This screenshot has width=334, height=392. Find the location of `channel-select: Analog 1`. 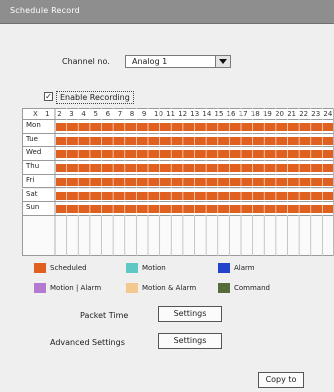

channel-select: Analog 1 is located at coordinates (178, 61).